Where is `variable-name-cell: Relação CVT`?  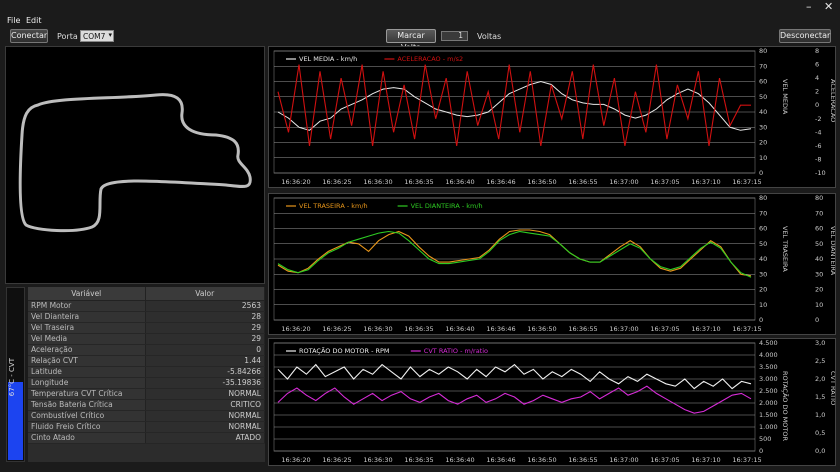
variable-name-cell: Relação CVT is located at coordinates (87, 361).